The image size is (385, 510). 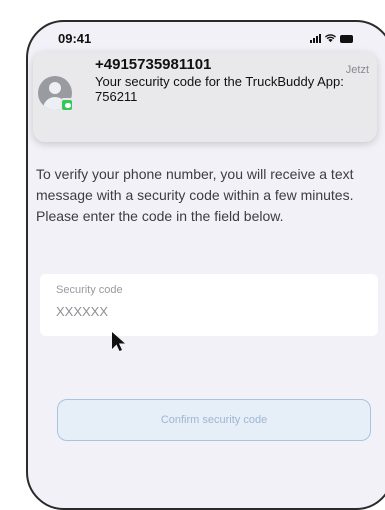 What do you see at coordinates (315, 38) in the screenshot?
I see `cellular-signal-icon` at bounding box center [315, 38].